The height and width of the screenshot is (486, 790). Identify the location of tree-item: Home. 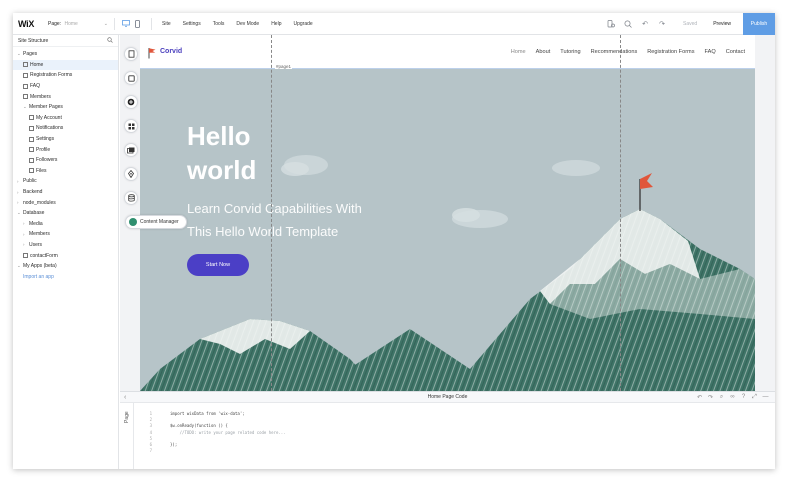
(65, 65).